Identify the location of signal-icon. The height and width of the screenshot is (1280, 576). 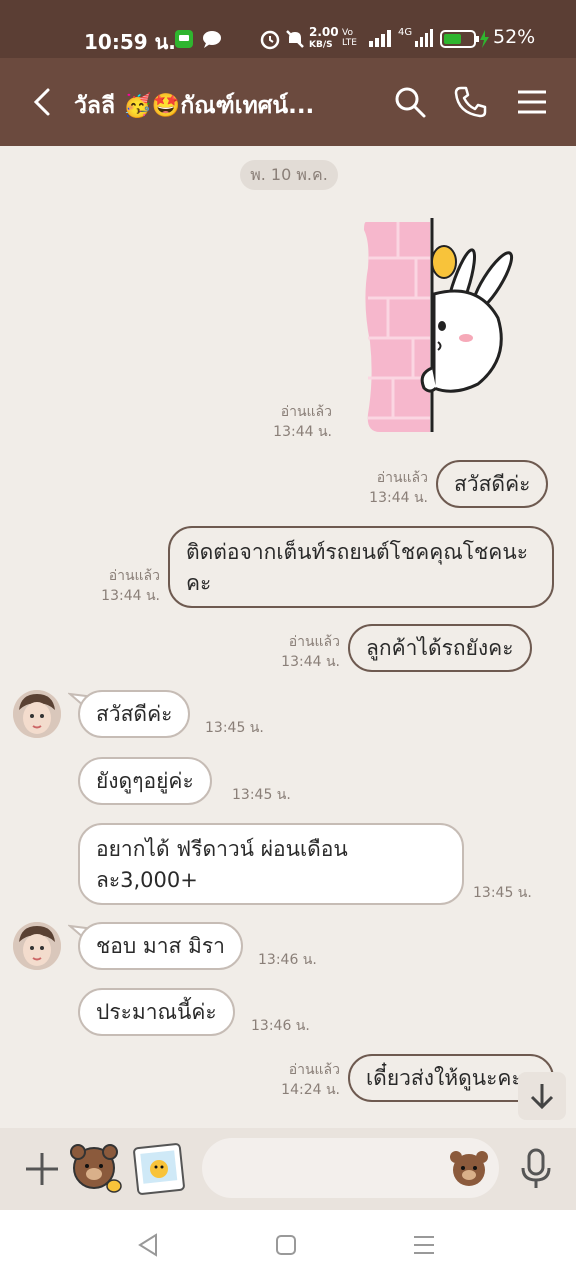
(381, 40).